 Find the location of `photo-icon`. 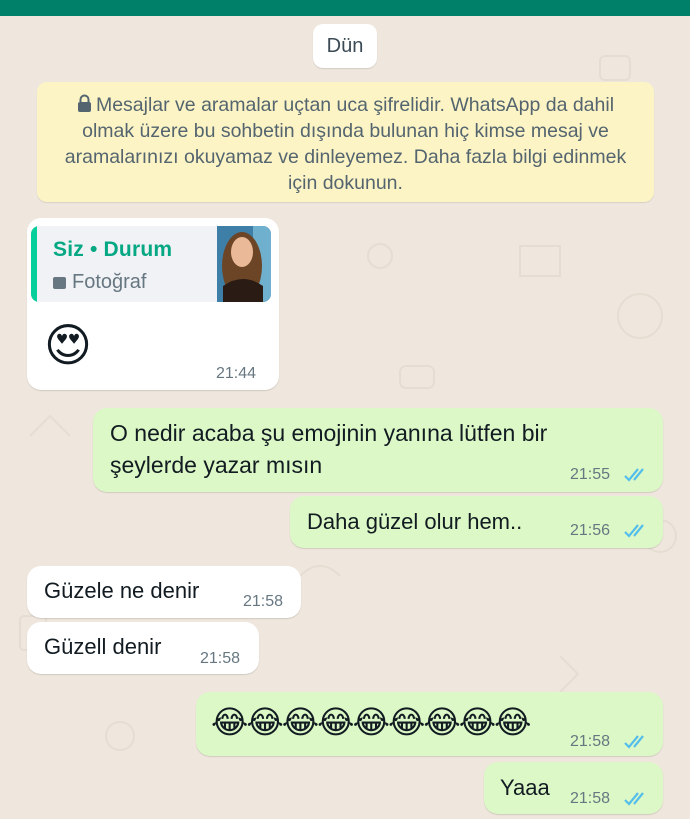

photo-icon is located at coordinates (59, 282).